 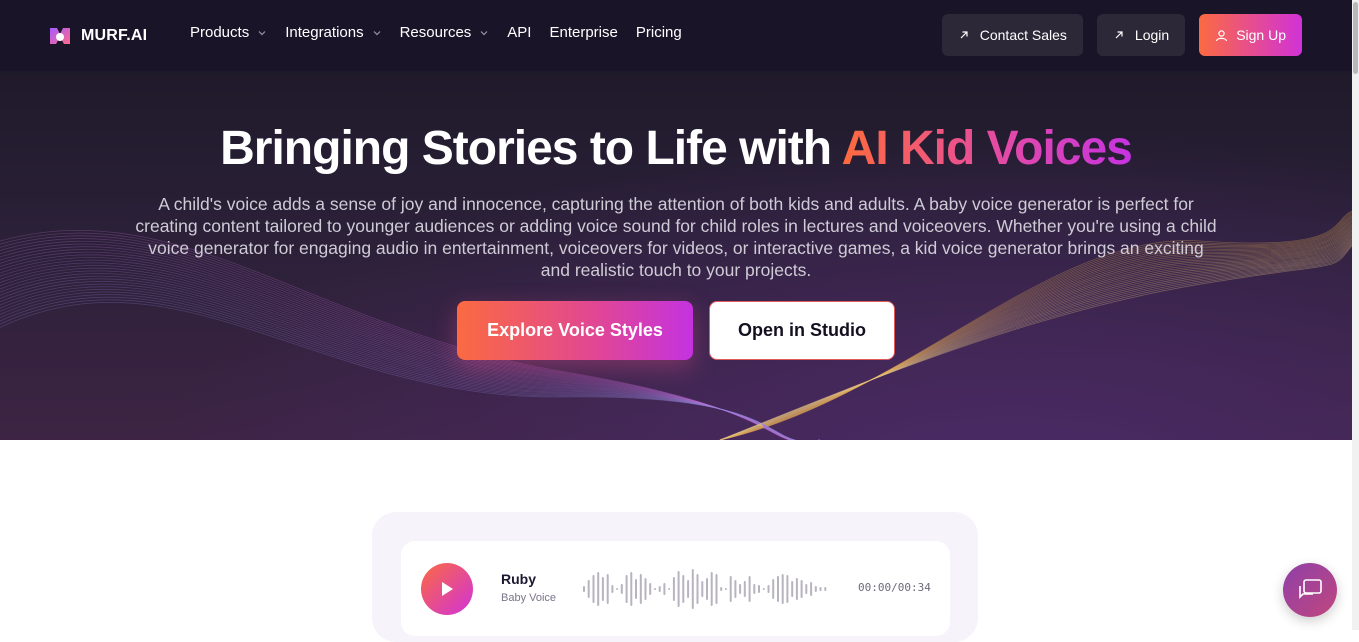 I want to click on brand-name: MURF.AI, so click(x=114, y=35).